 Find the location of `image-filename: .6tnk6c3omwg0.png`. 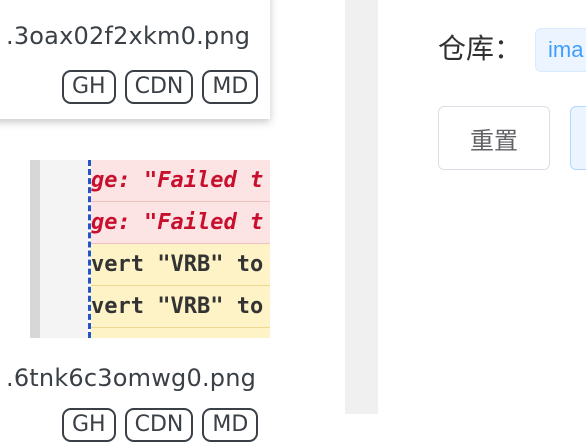

image-filename: .6tnk6c3omwg0.png is located at coordinates (131, 378).